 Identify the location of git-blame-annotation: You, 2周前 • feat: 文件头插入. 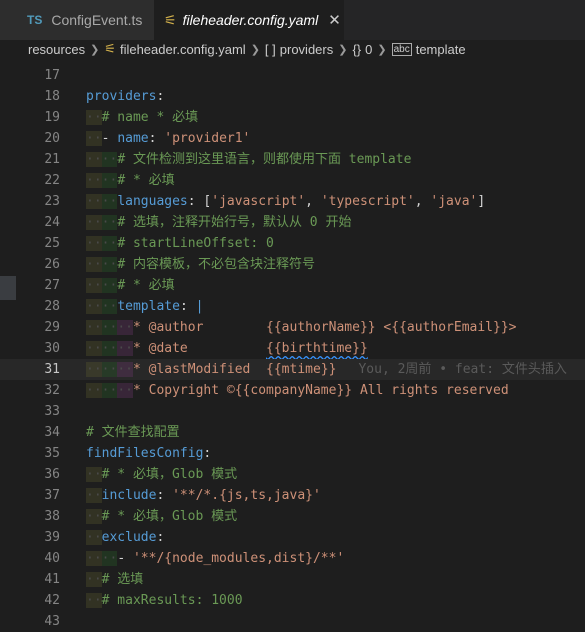
(462, 369).